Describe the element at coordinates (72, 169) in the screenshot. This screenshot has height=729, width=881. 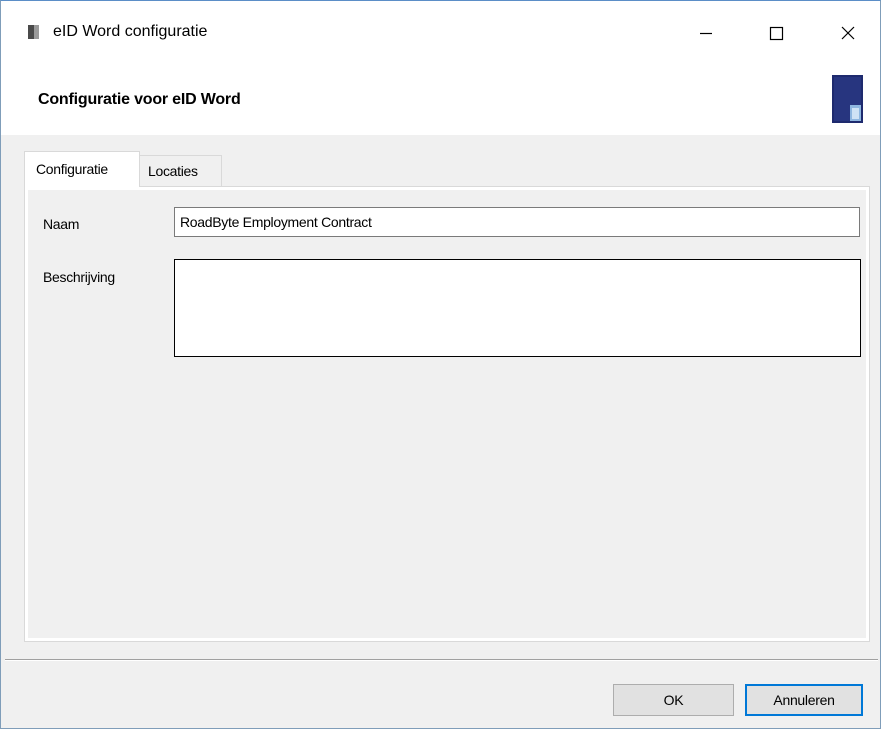
I see `tab-configuratie-label: Configuratie` at that location.